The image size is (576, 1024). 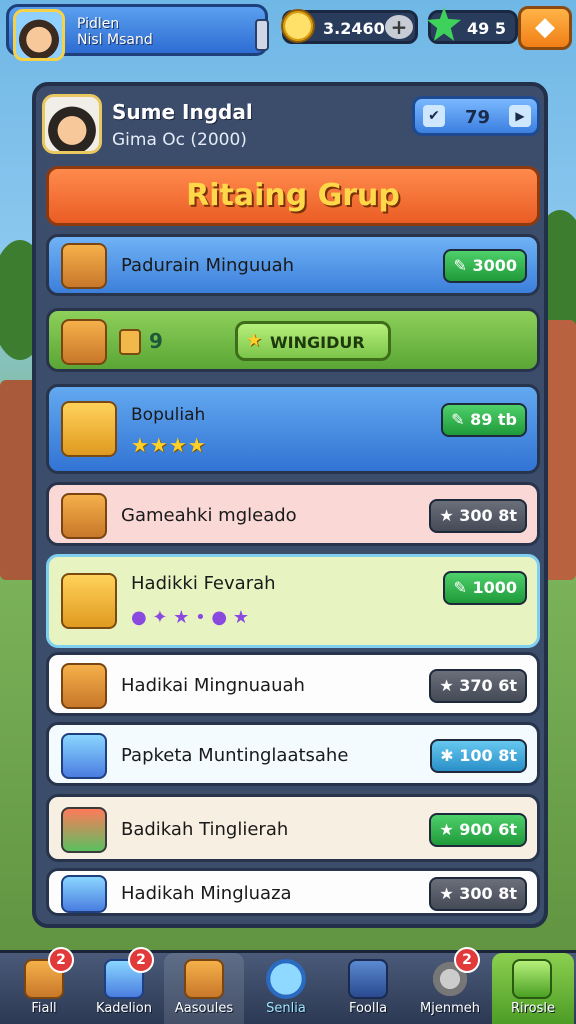 I want to click on crystal-icon, so click(x=84, y=756).